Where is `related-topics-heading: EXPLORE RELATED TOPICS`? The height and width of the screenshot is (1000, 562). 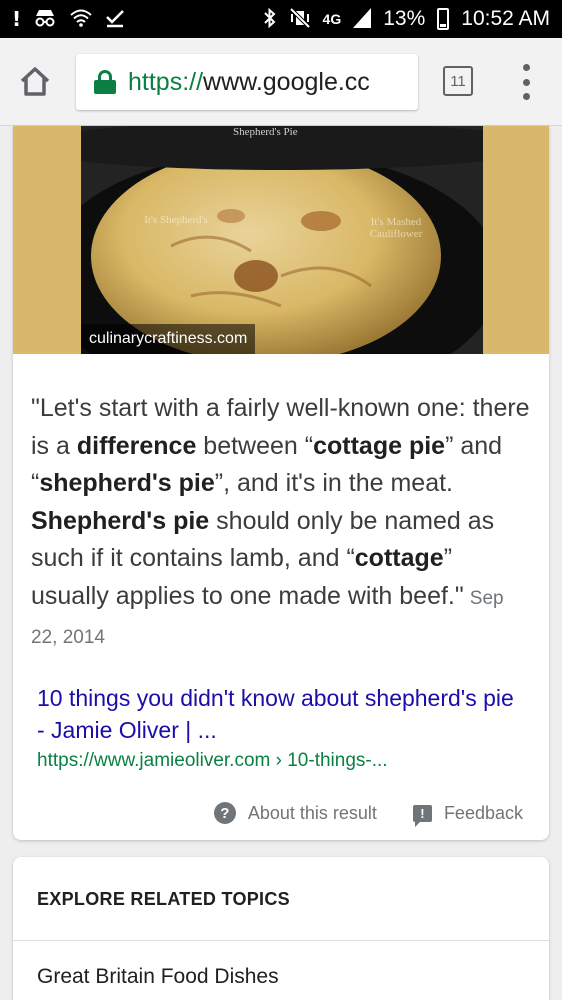 related-topics-heading: EXPLORE RELATED TOPICS is located at coordinates (163, 899).